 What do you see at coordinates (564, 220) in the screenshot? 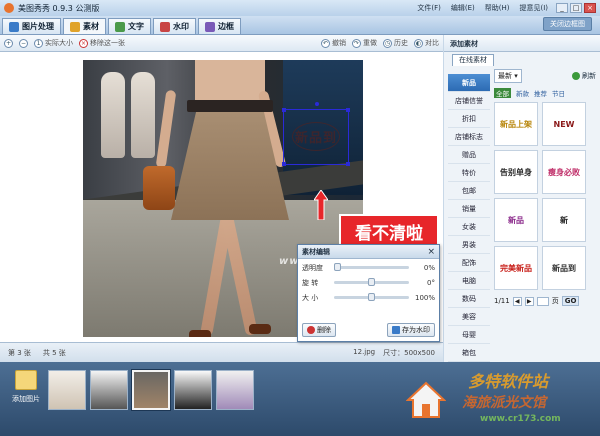
I see `sticker-item: 新` at bounding box center [564, 220].